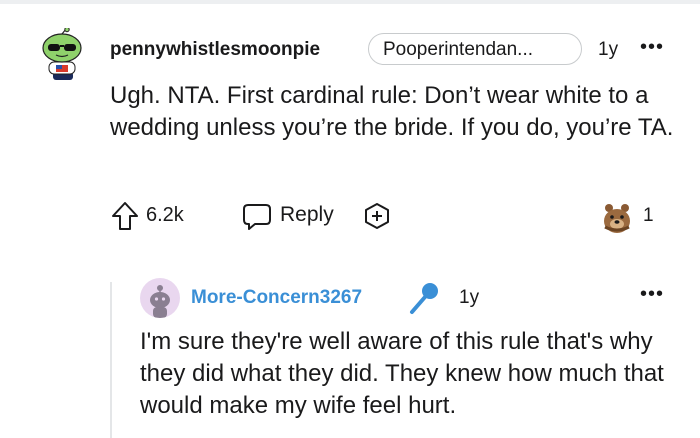 The height and width of the screenshot is (438, 700). I want to click on reply-user-avatar, so click(160, 298).